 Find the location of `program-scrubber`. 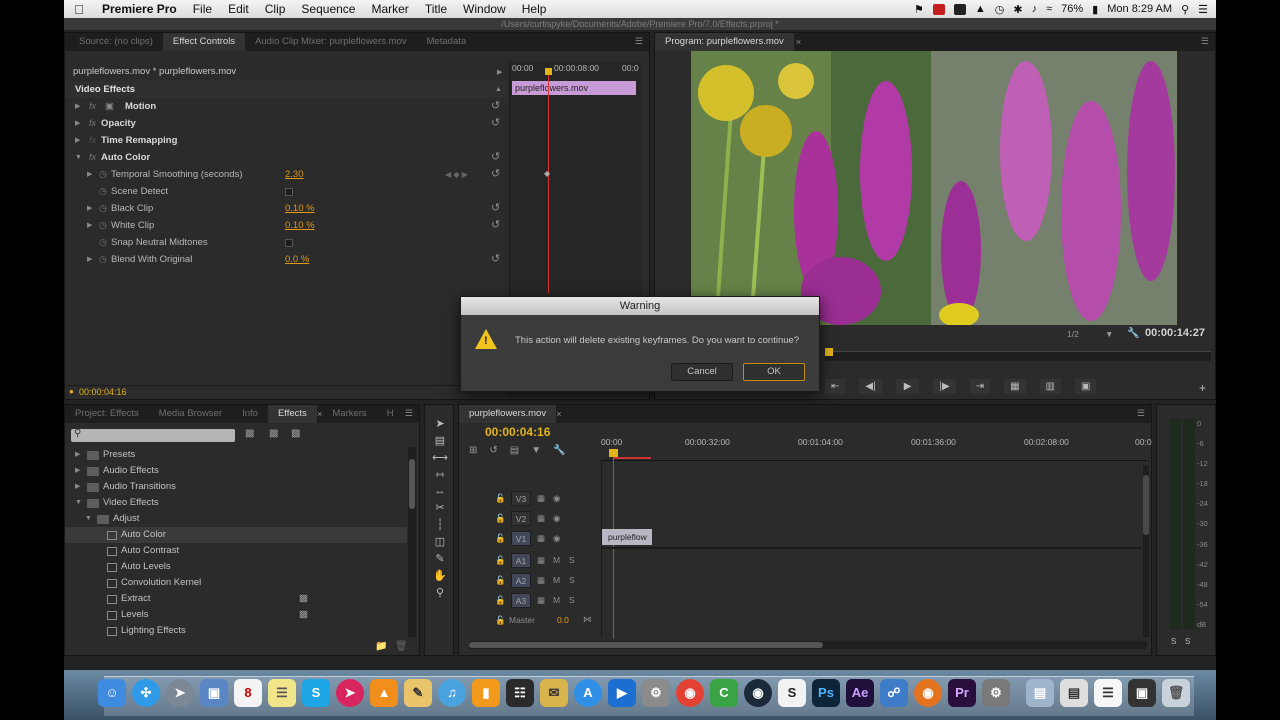

program-scrubber is located at coordinates (1018, 356).